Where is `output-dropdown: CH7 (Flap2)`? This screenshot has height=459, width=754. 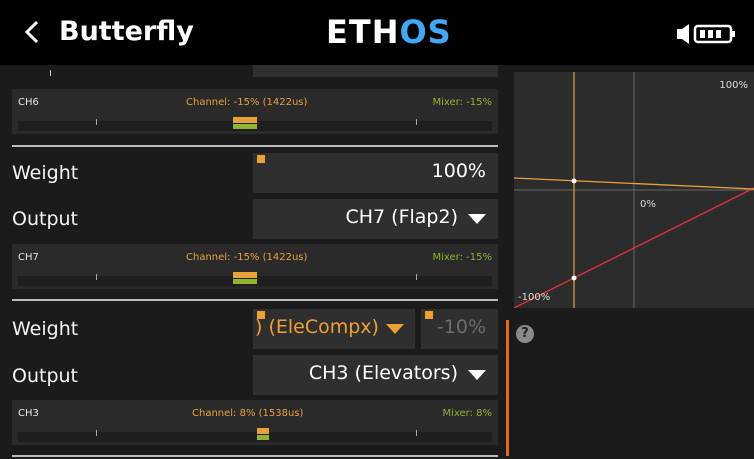
output-dropdown: CH7 (Flap2) is located at coordinates (375, 219).